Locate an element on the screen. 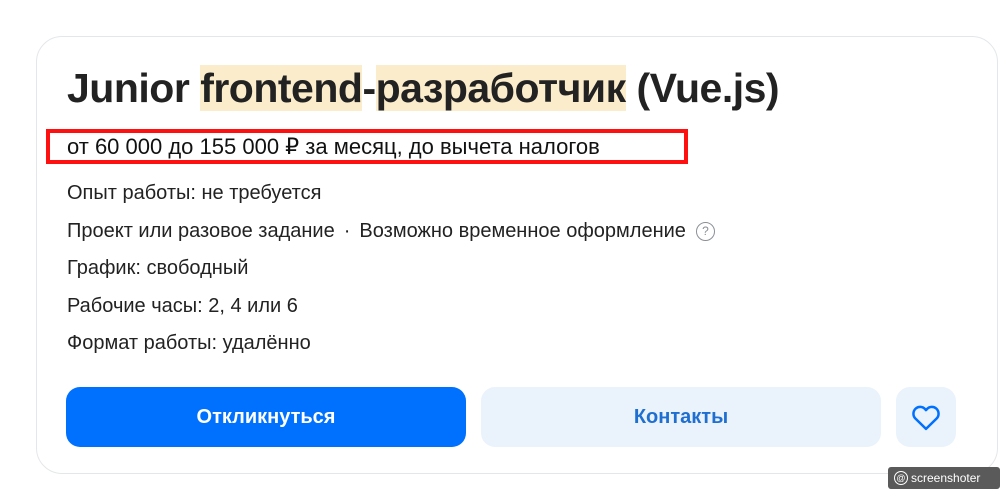  schedule-text: График: свободный is located at coordinates (158, 268).